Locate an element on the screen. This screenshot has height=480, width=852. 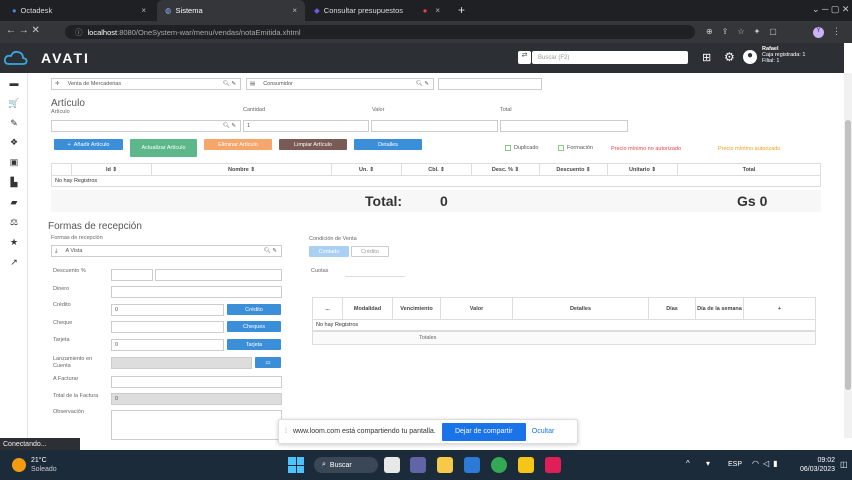
remove-article-button: Eliminar Artículo is located at coordinates (238, 144).